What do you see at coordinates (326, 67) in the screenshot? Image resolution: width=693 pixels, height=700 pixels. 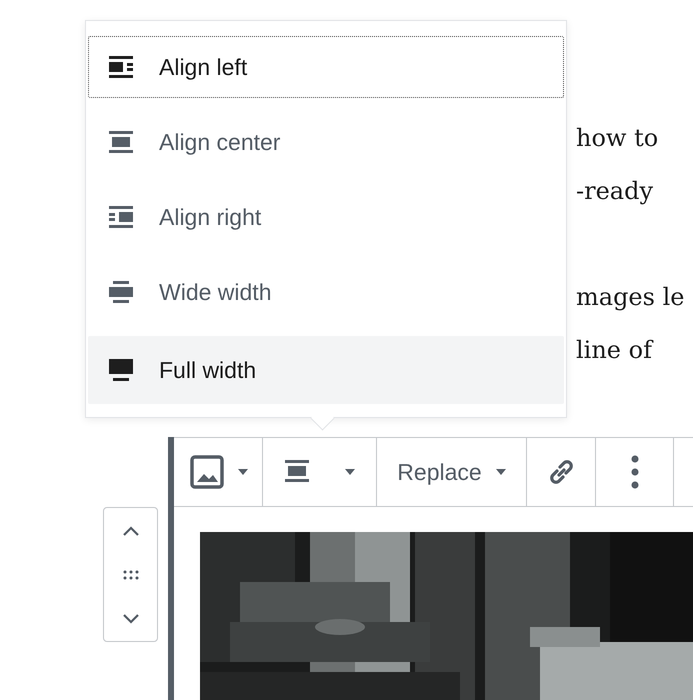 I see `menu-item: Align left` at bounding box center [326, 67].